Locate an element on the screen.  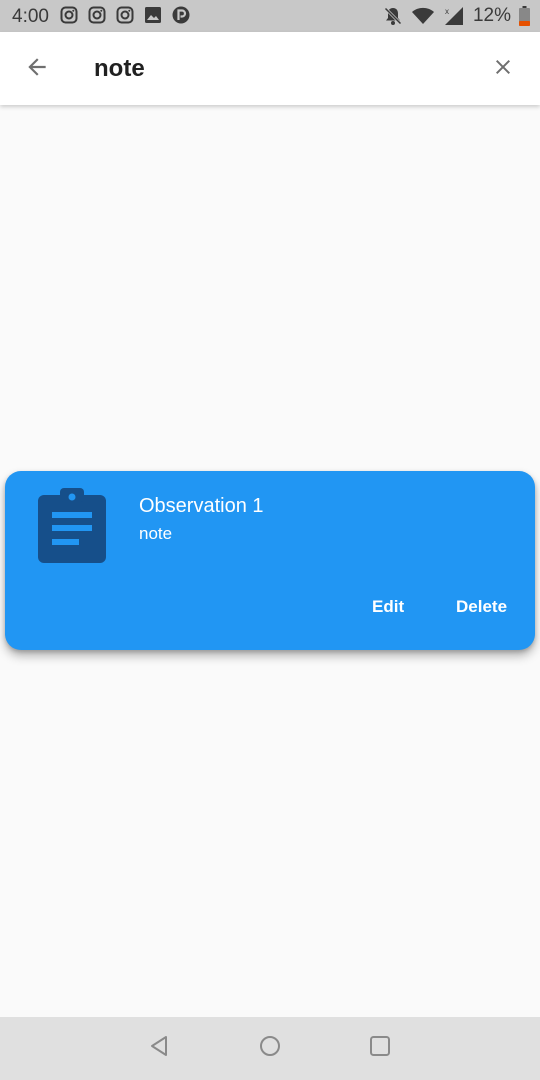
arrow-back-icon is located at coordinates (37, 69).